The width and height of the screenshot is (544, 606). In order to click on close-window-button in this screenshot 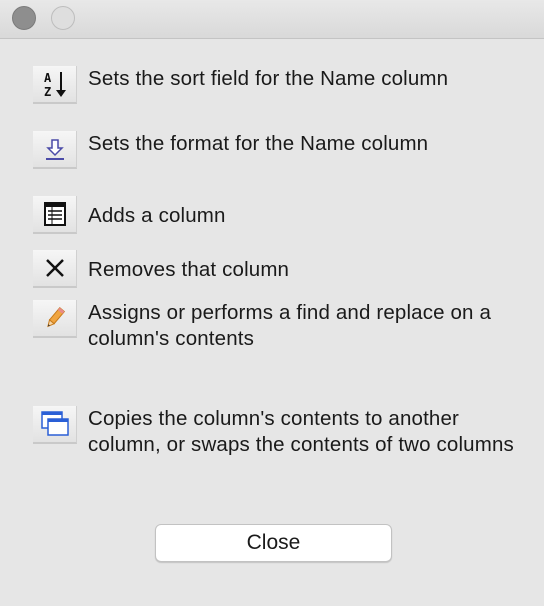, I will do `click(24, 18)`.